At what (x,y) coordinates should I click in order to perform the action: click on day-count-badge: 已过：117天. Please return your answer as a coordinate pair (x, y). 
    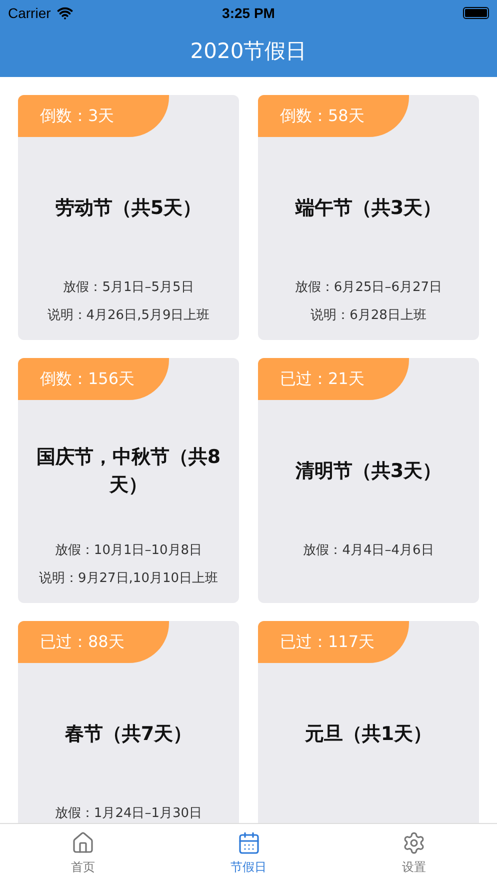
    Looking at the image, I should click on (333, 642).